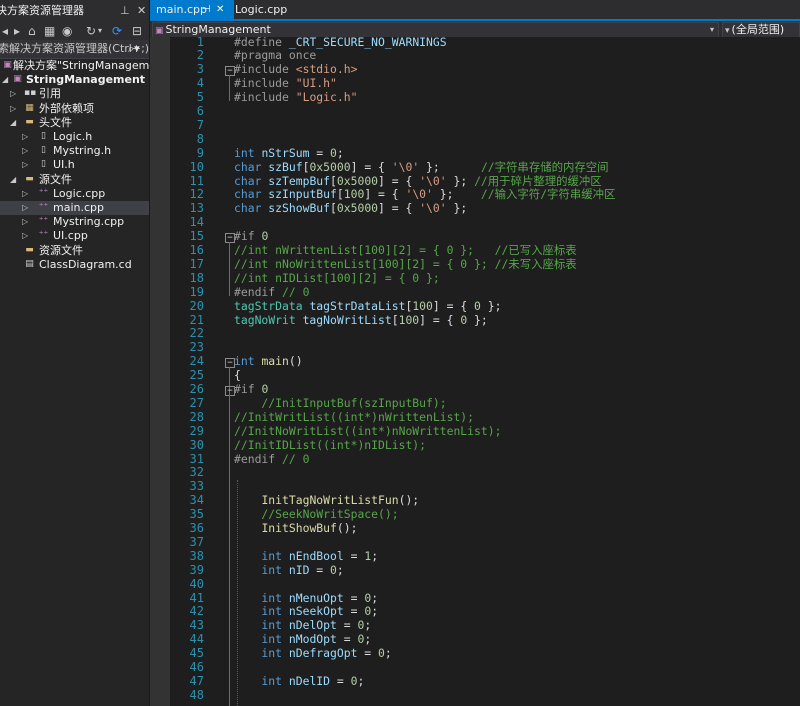  What do you see at coordinates (192, 9) in the screenshot?
I see `tab-main-cpp: main.cpp ⊣ ✕` at bounding box center [192, 9].